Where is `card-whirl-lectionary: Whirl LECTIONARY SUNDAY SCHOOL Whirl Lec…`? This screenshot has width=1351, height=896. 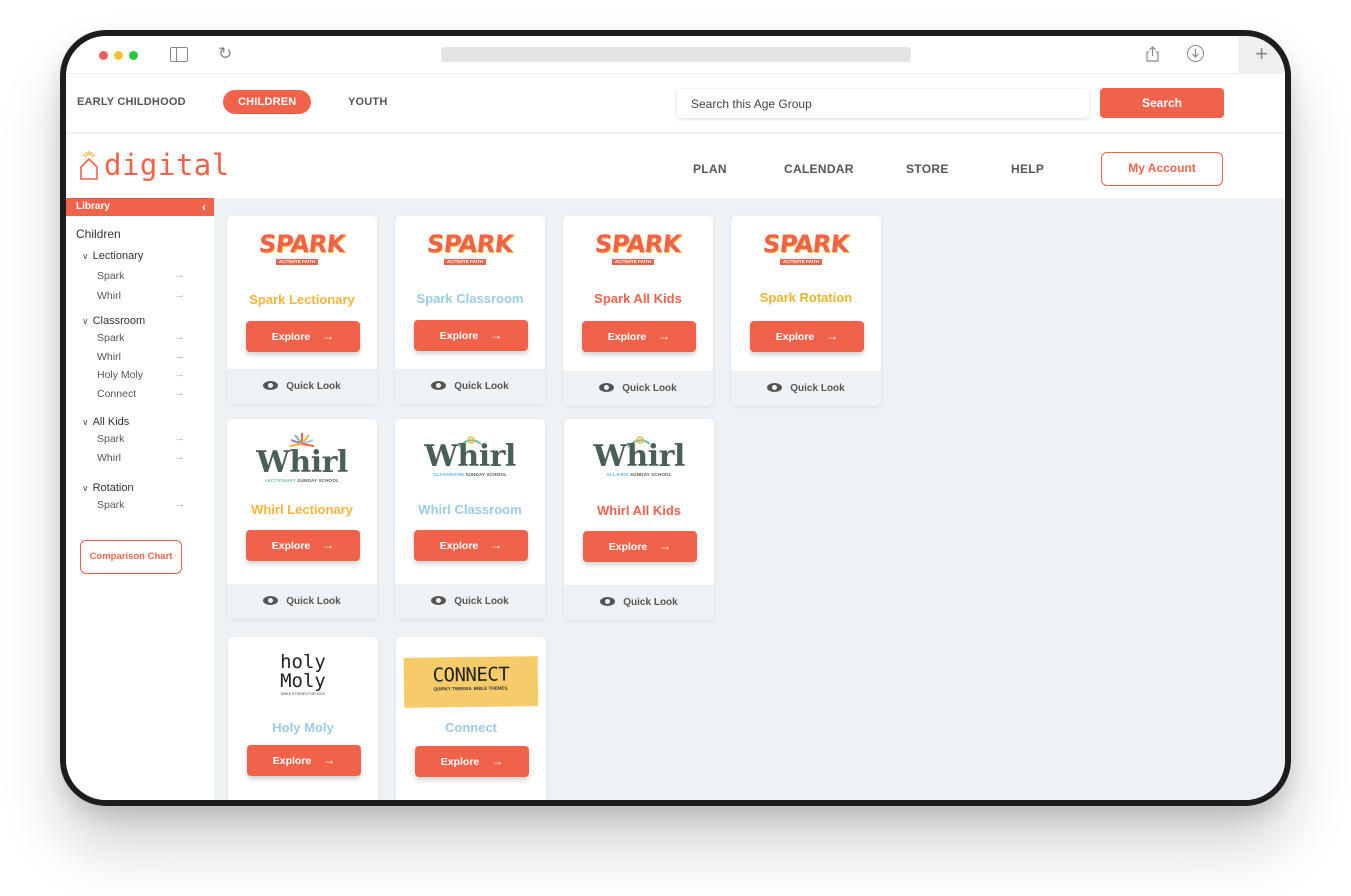
card-whirl-lectionary: Whirl LECTIONARY SUNDAY SCHOOL Whirl Lec… is located at coordinates (302, 519).